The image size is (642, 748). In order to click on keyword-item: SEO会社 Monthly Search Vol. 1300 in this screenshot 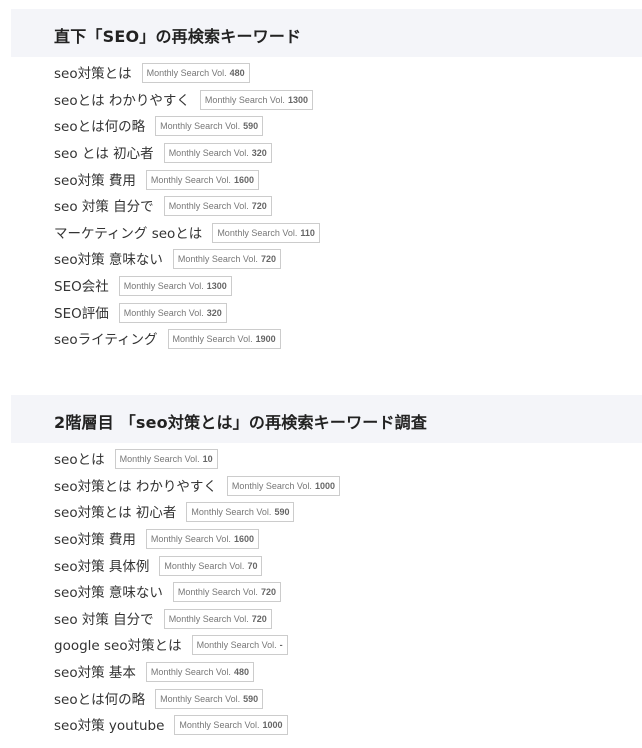, I will do `click(187, 285)`.